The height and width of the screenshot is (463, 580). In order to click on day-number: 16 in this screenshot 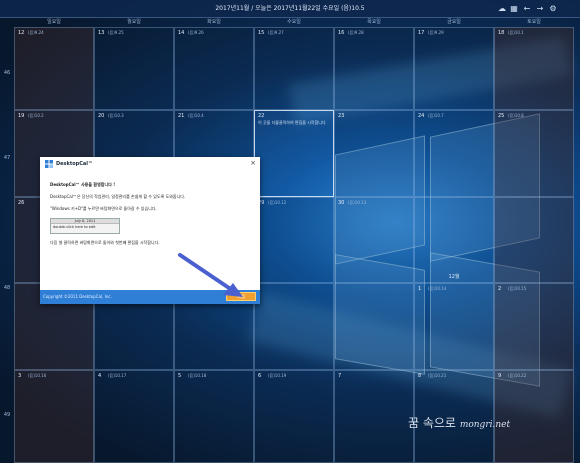, I will do `click(341, 33)`.